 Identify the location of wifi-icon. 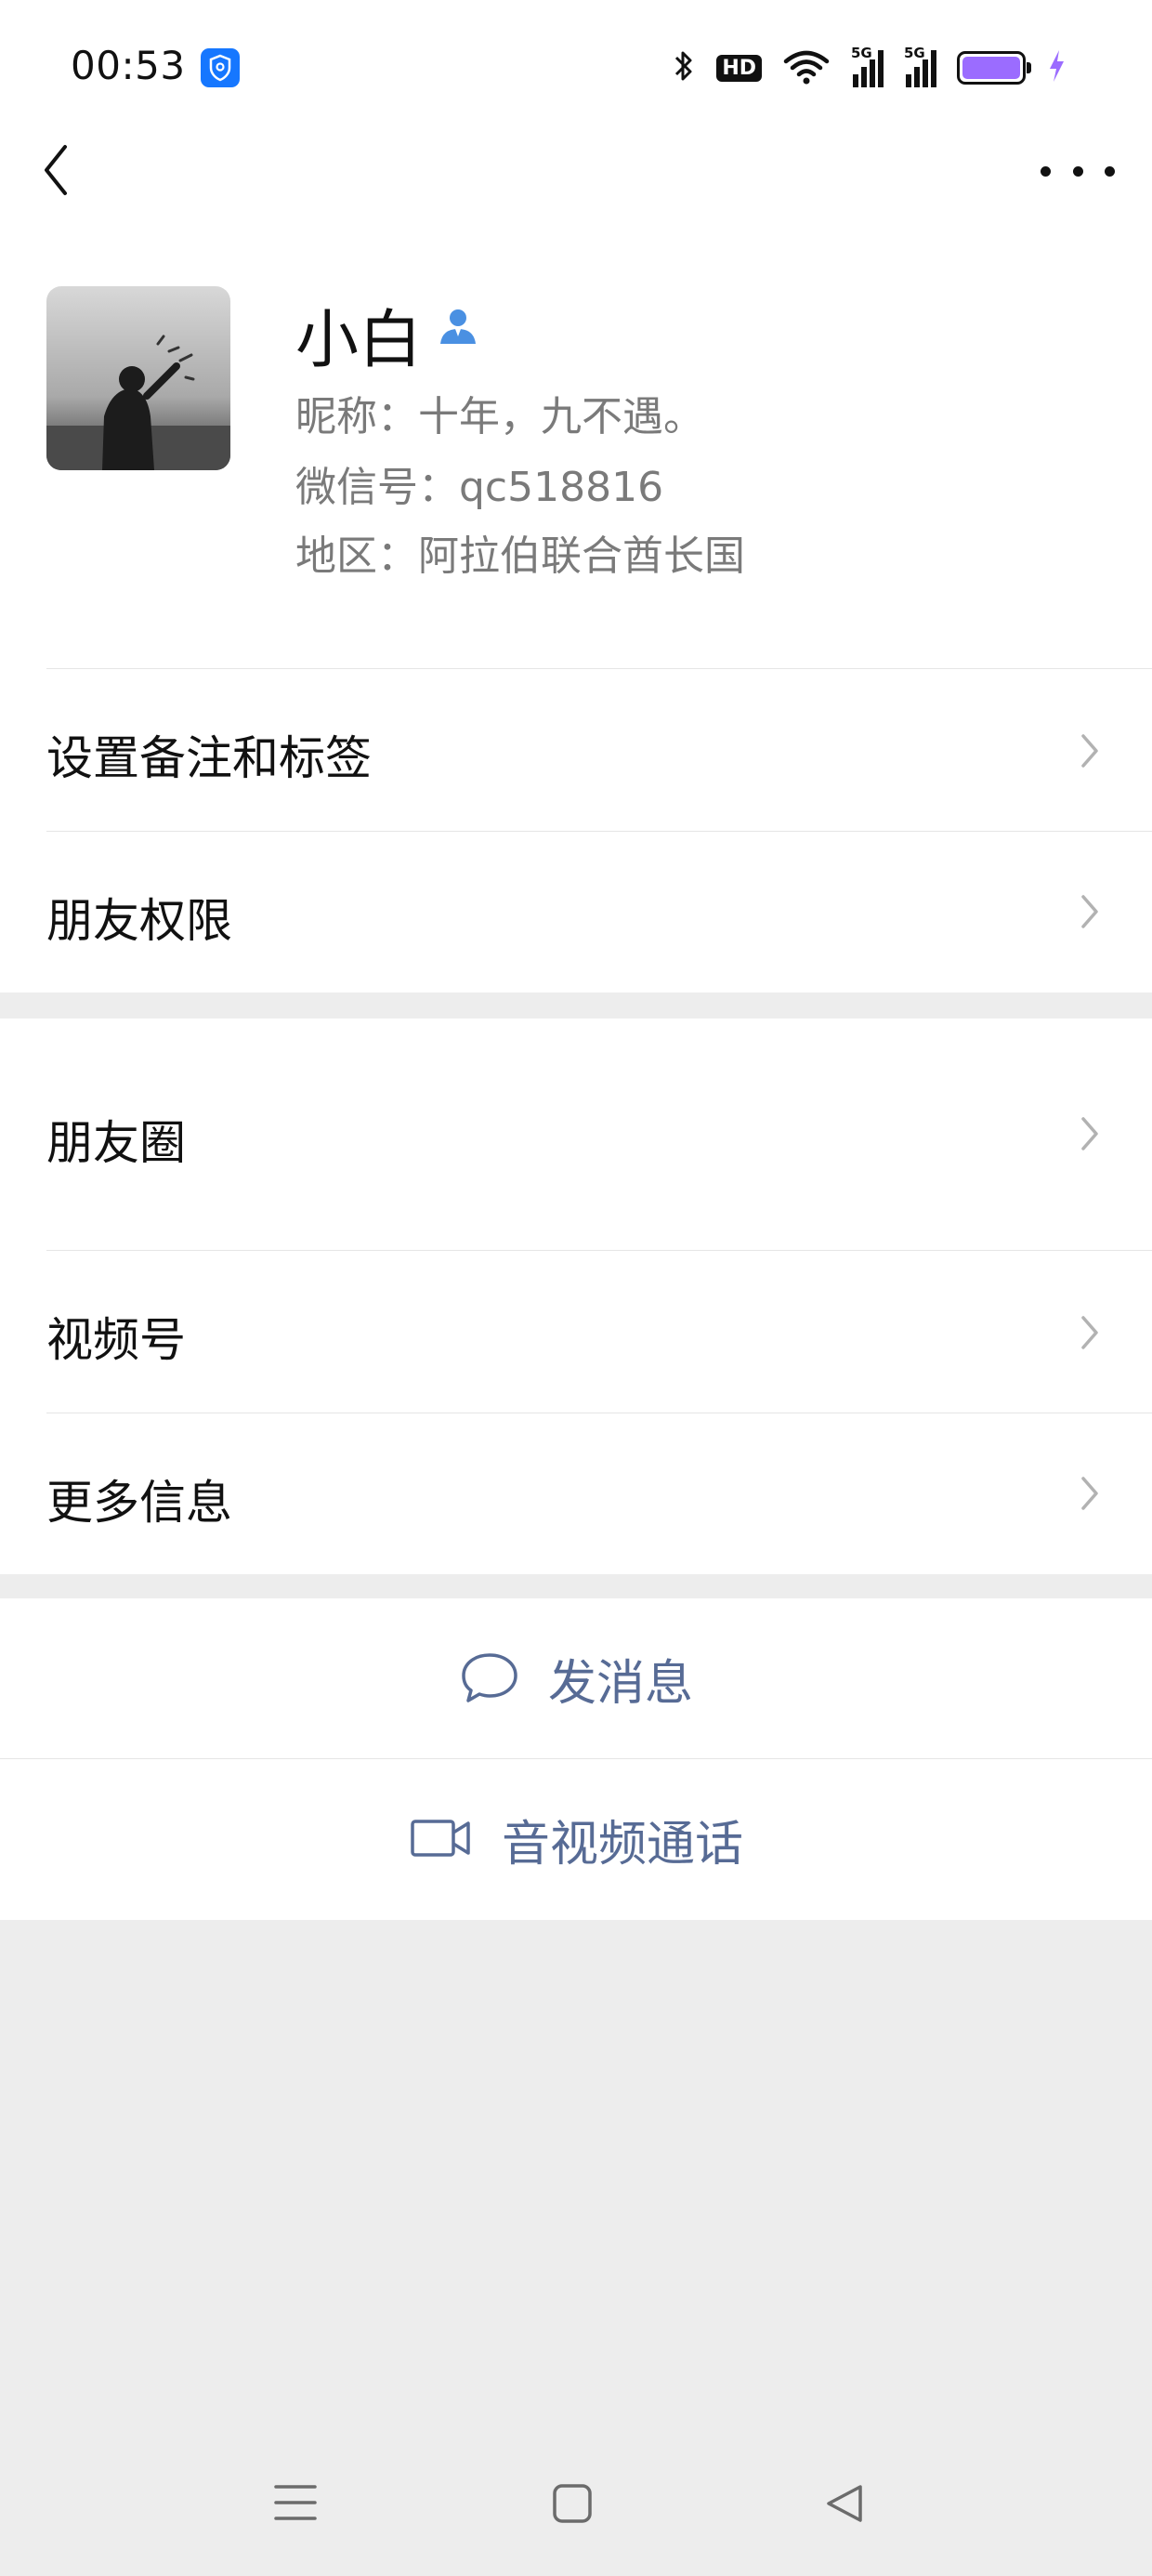
(806, 67).